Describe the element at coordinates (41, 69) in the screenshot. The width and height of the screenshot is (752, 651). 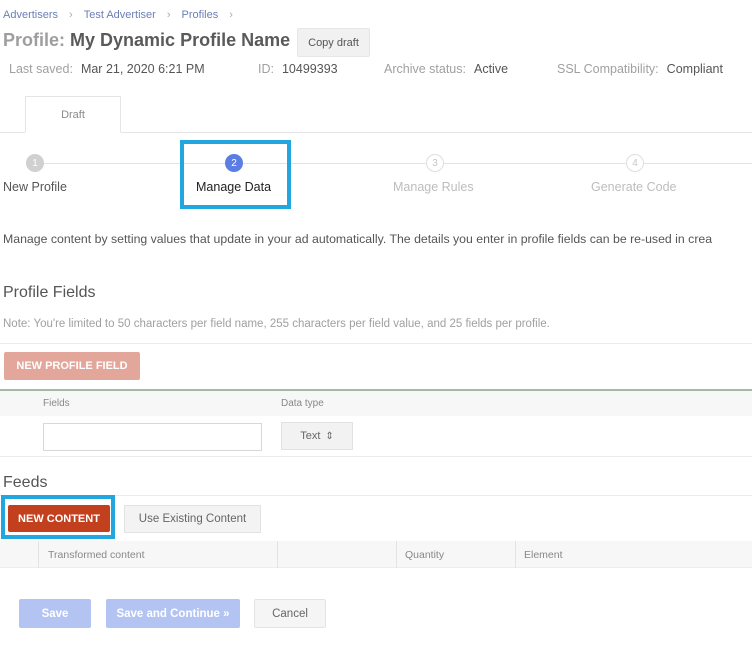
I see `last-saved-label: Last saved:` at that location.